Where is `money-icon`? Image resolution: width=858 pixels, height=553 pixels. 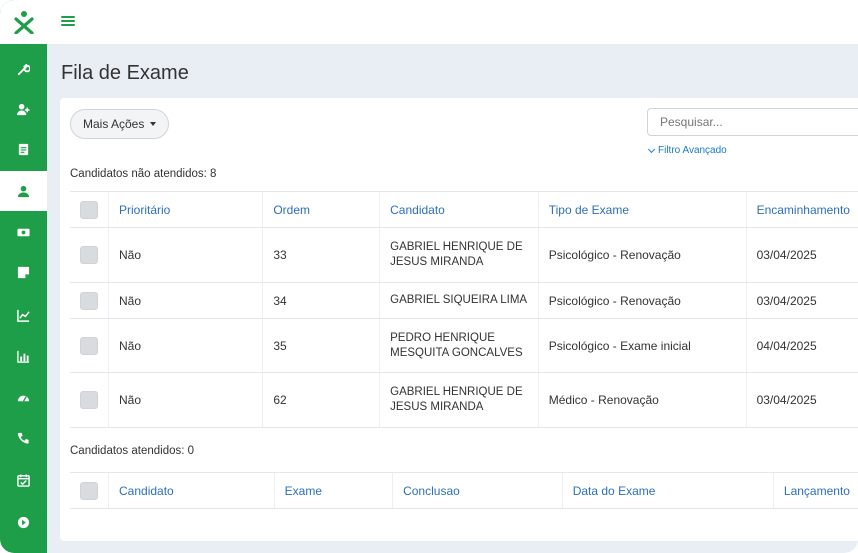 money-icon is located at coordinates (23, 232).